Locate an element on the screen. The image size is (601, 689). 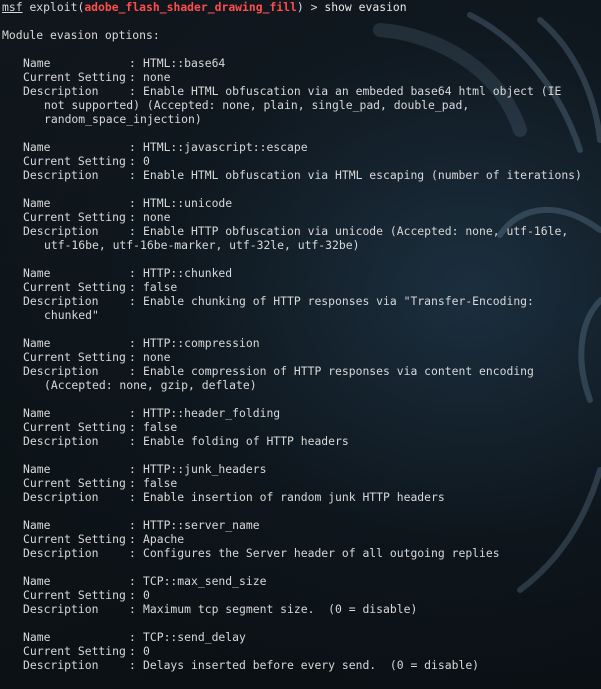
option-current-setting-value: none is located at coordinates (157, 217).